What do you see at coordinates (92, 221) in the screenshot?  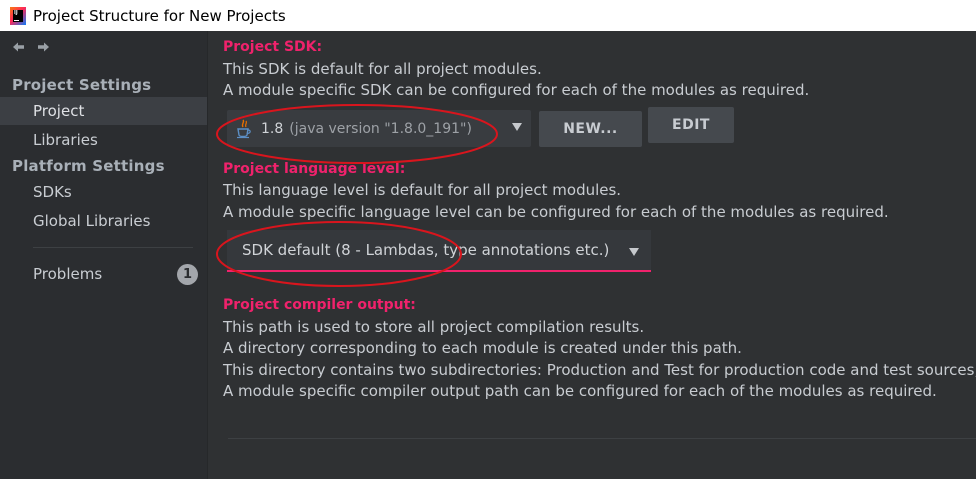 I see `sidebar-item-label: Global Libraries` at bounding box center [92, 221].